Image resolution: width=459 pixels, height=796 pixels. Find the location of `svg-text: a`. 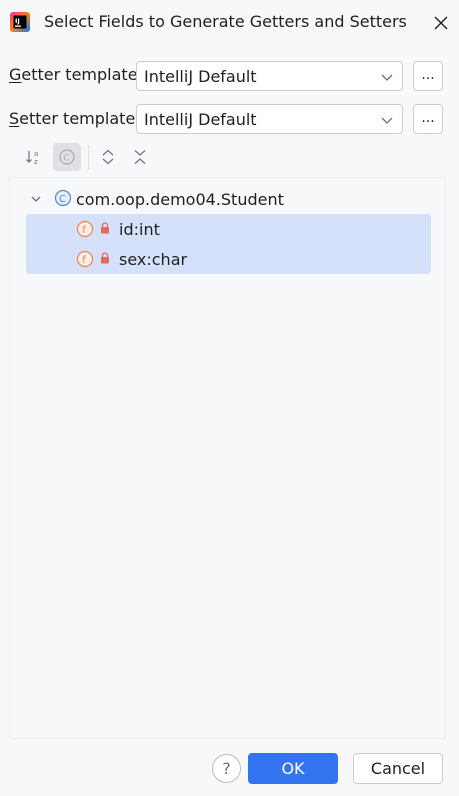

svg-text: a is located at coordinates (36, 154).